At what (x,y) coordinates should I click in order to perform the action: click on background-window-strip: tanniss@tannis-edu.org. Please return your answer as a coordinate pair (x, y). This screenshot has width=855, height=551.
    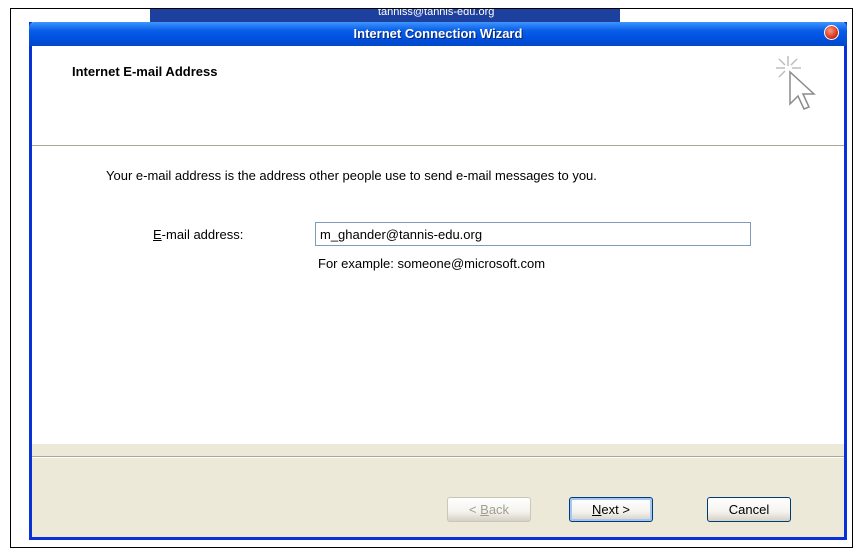
    Looking at the image, I should click on (385, 16).